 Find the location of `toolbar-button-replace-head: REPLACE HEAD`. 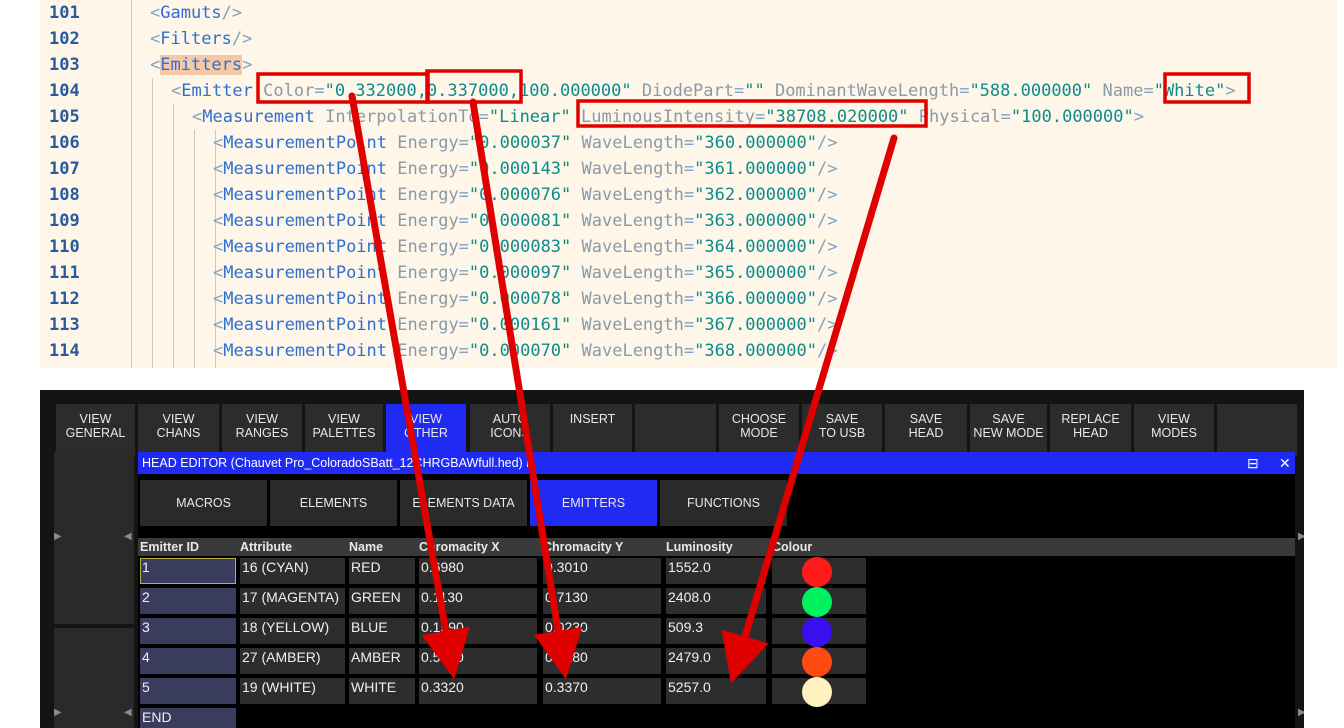

toolbar-button-replace-head: REPLACE HEAD is located at coordinates (1090, 430).